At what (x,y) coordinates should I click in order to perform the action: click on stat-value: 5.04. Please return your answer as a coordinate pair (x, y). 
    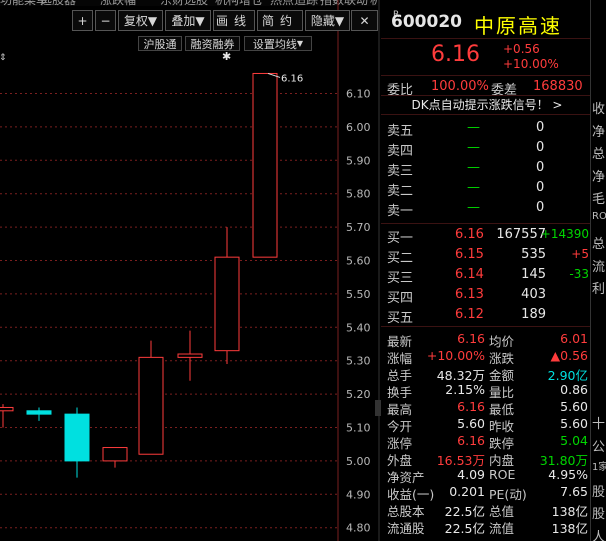
    Looking at the image, I should click on (574, 440).